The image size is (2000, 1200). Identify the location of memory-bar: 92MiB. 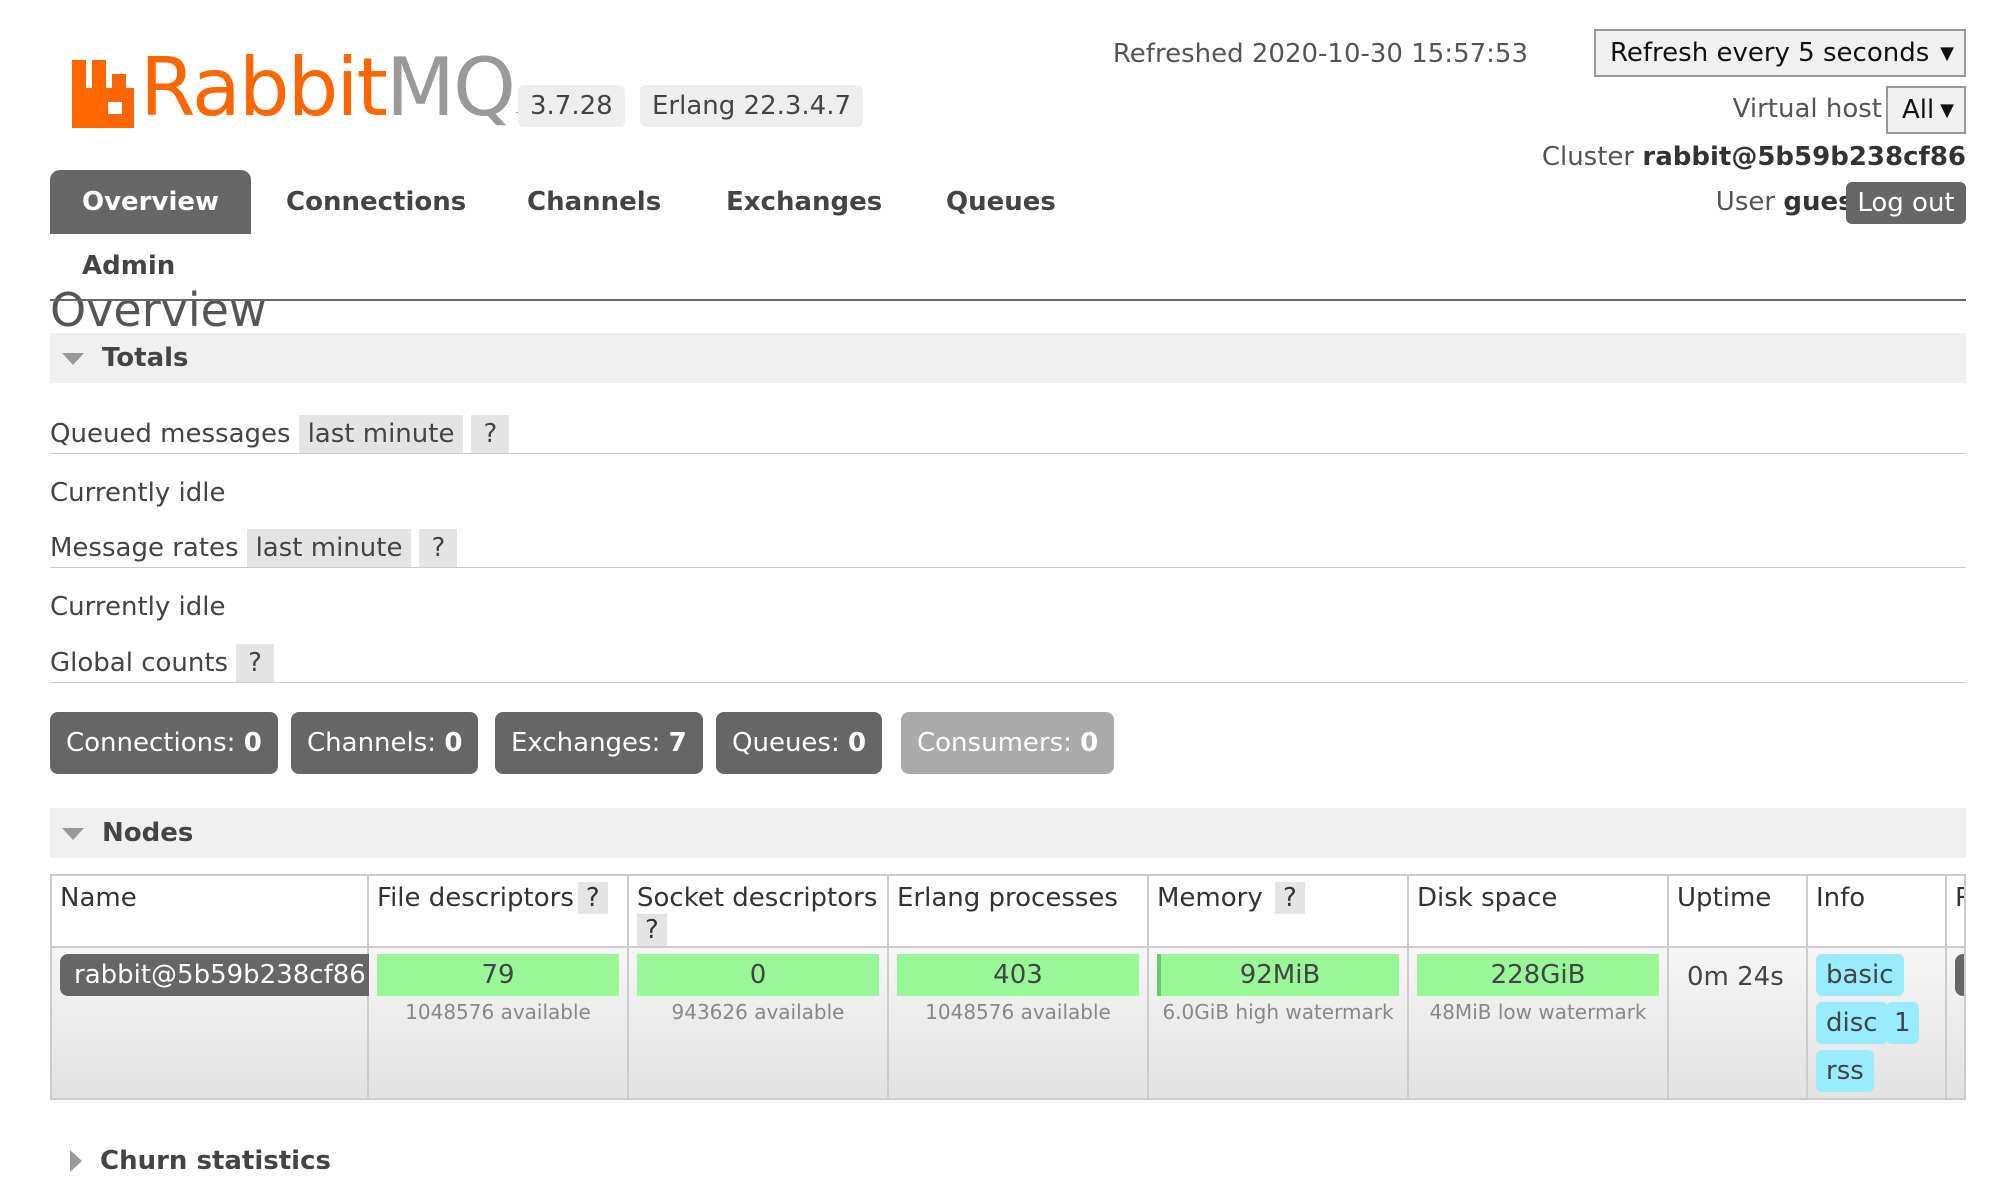
(1278, 975).